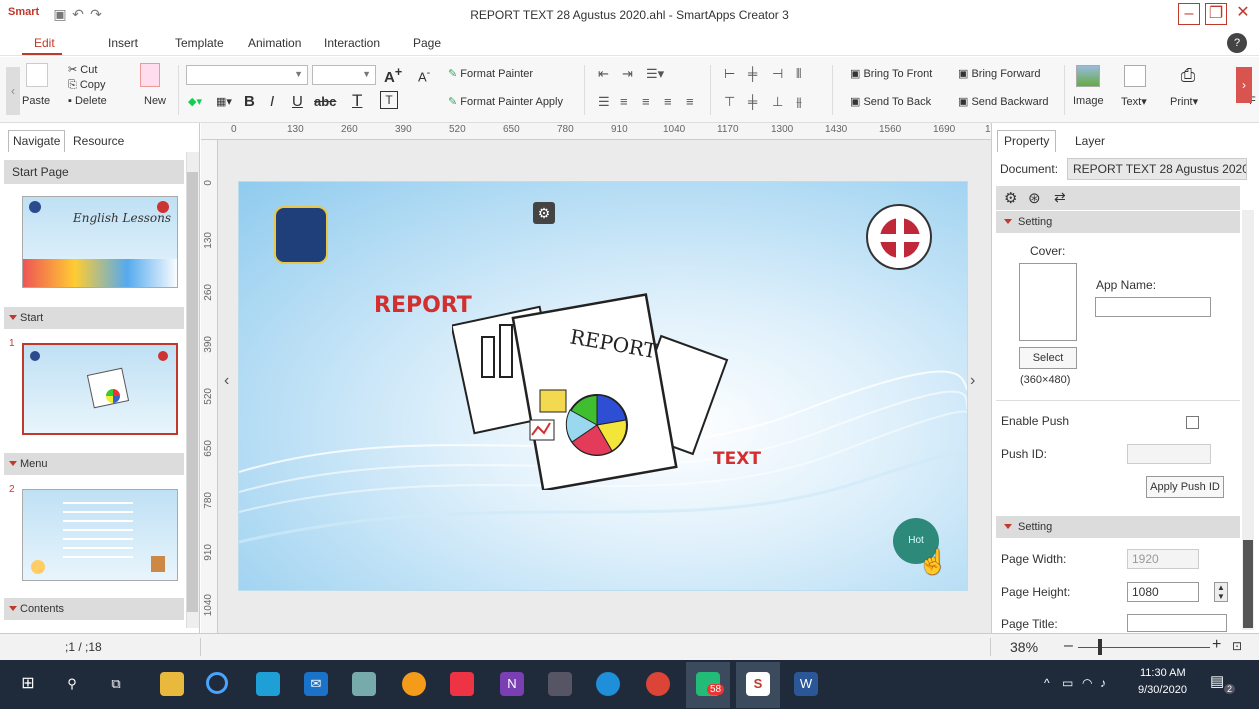 The image size is (1259, 709). I want to click on align-obj-bottom-icon: ⊥, so click(777, 102).